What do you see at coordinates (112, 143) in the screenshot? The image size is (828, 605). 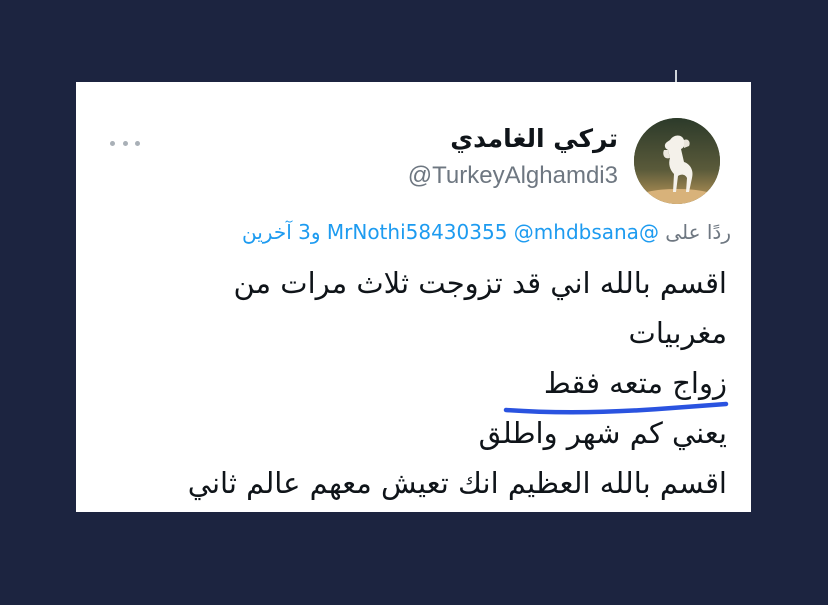 I see `more-horizontal-icon` at bounding box center [112, 143].